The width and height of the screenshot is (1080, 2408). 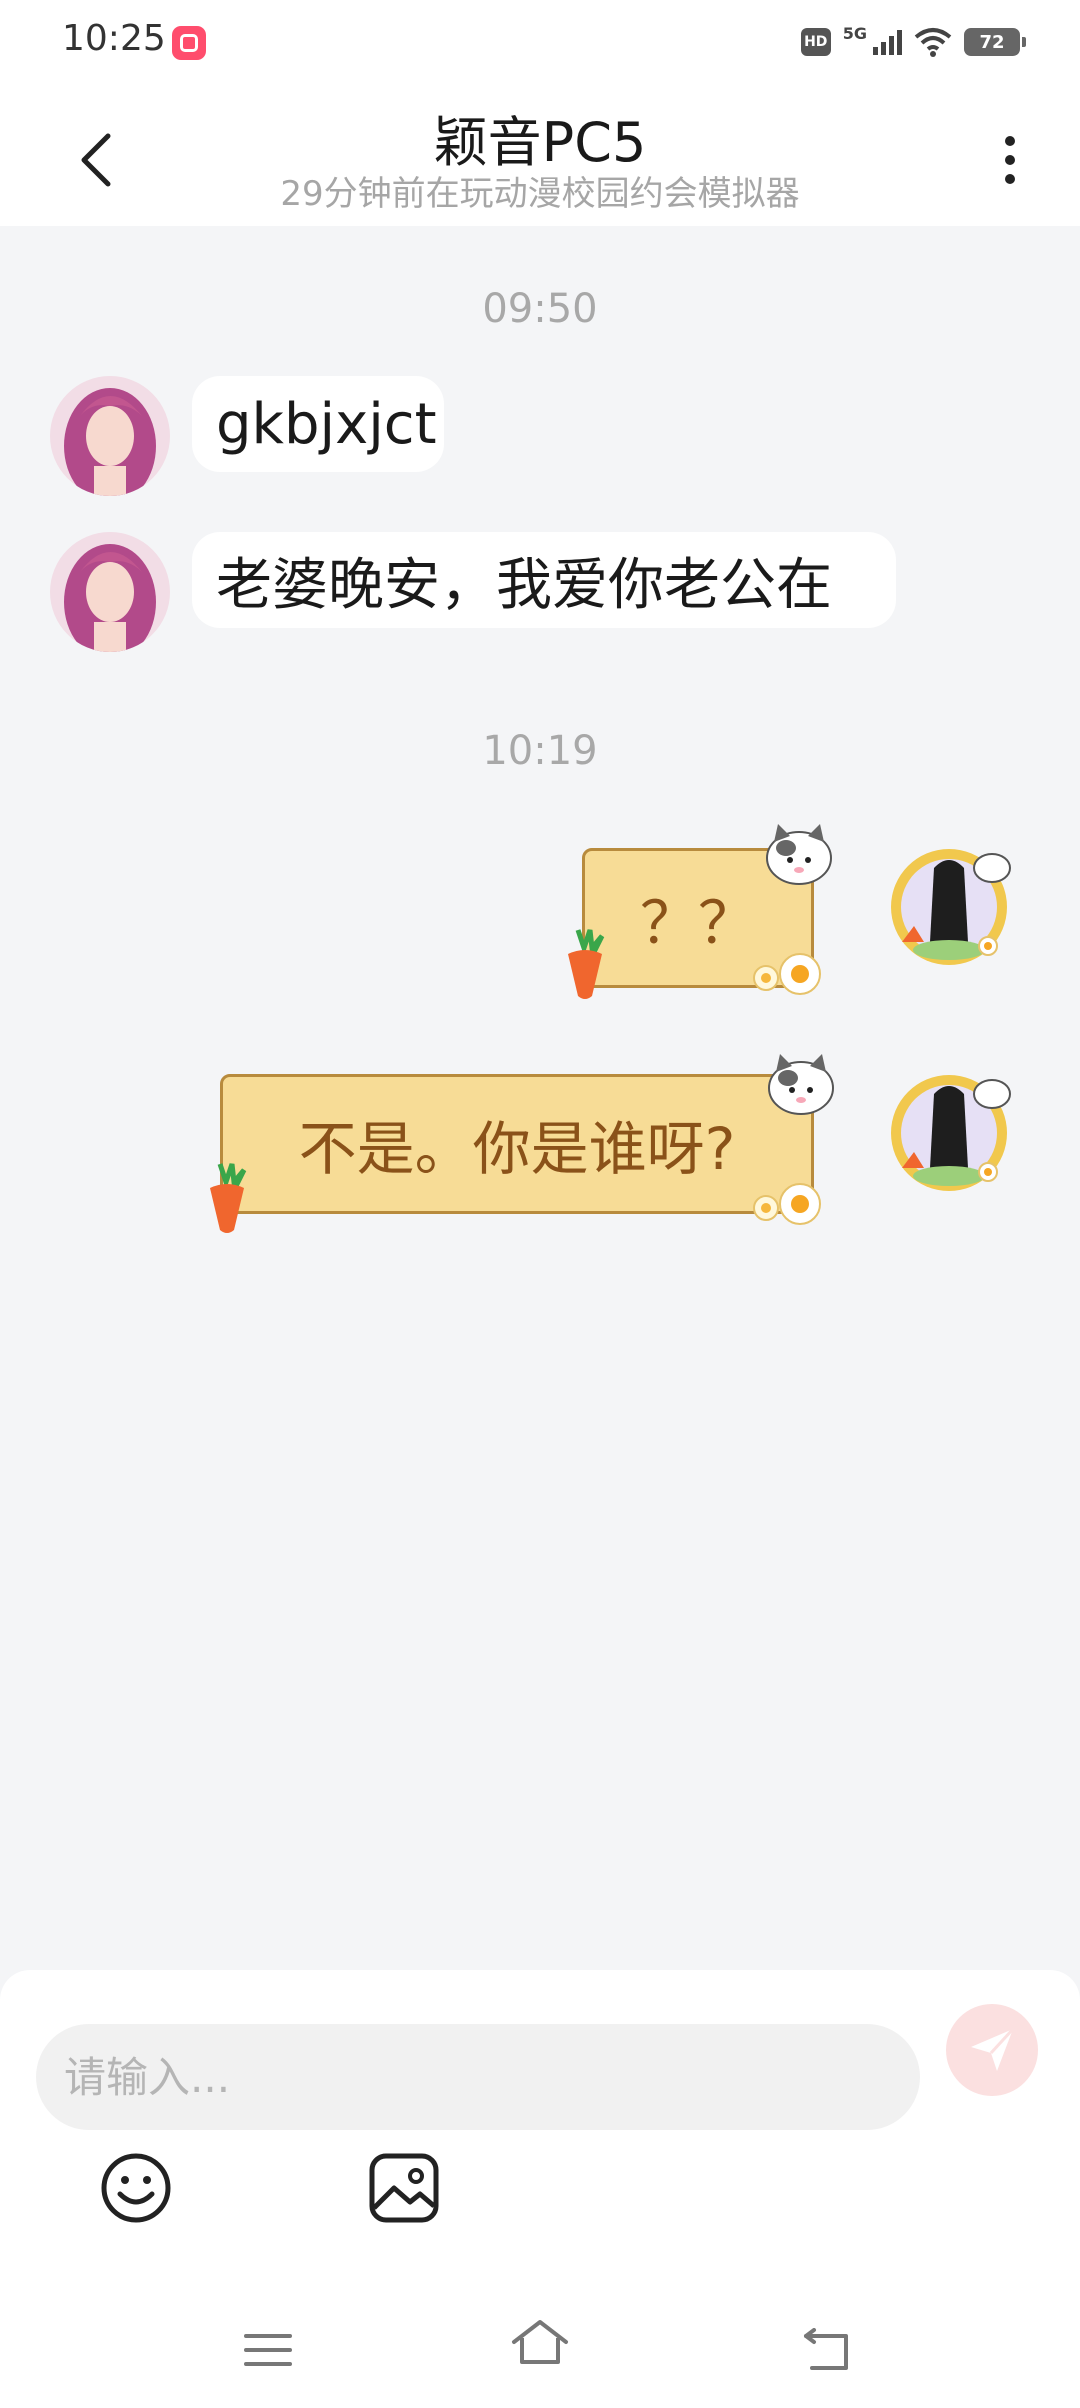 I want to click on menu-icon, so click(x=268, y=2350).